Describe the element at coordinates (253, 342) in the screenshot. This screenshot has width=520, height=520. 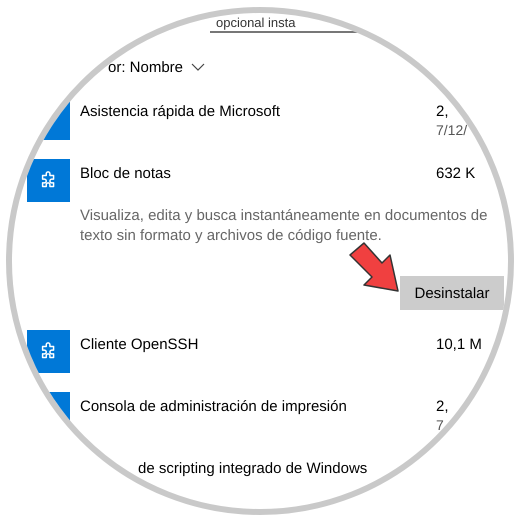
I see `feature-name: Cliente OpenSSH` at that location.